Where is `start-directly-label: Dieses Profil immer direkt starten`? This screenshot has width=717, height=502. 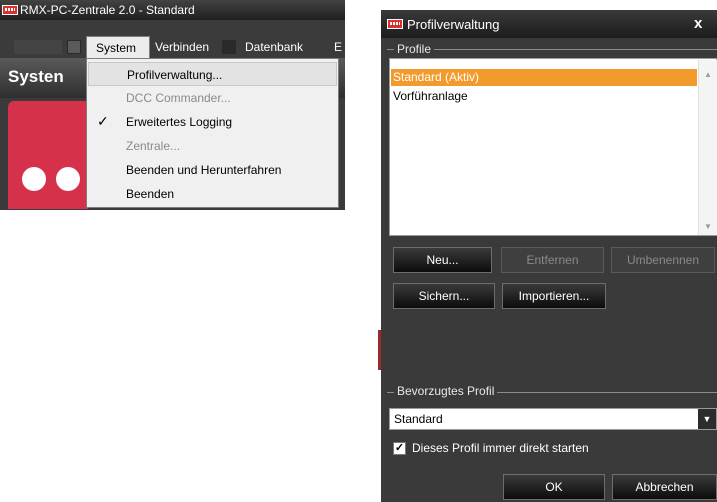
start-directly-label: Dieses Profil immer direkt starten is located at coordinates (500, 448).